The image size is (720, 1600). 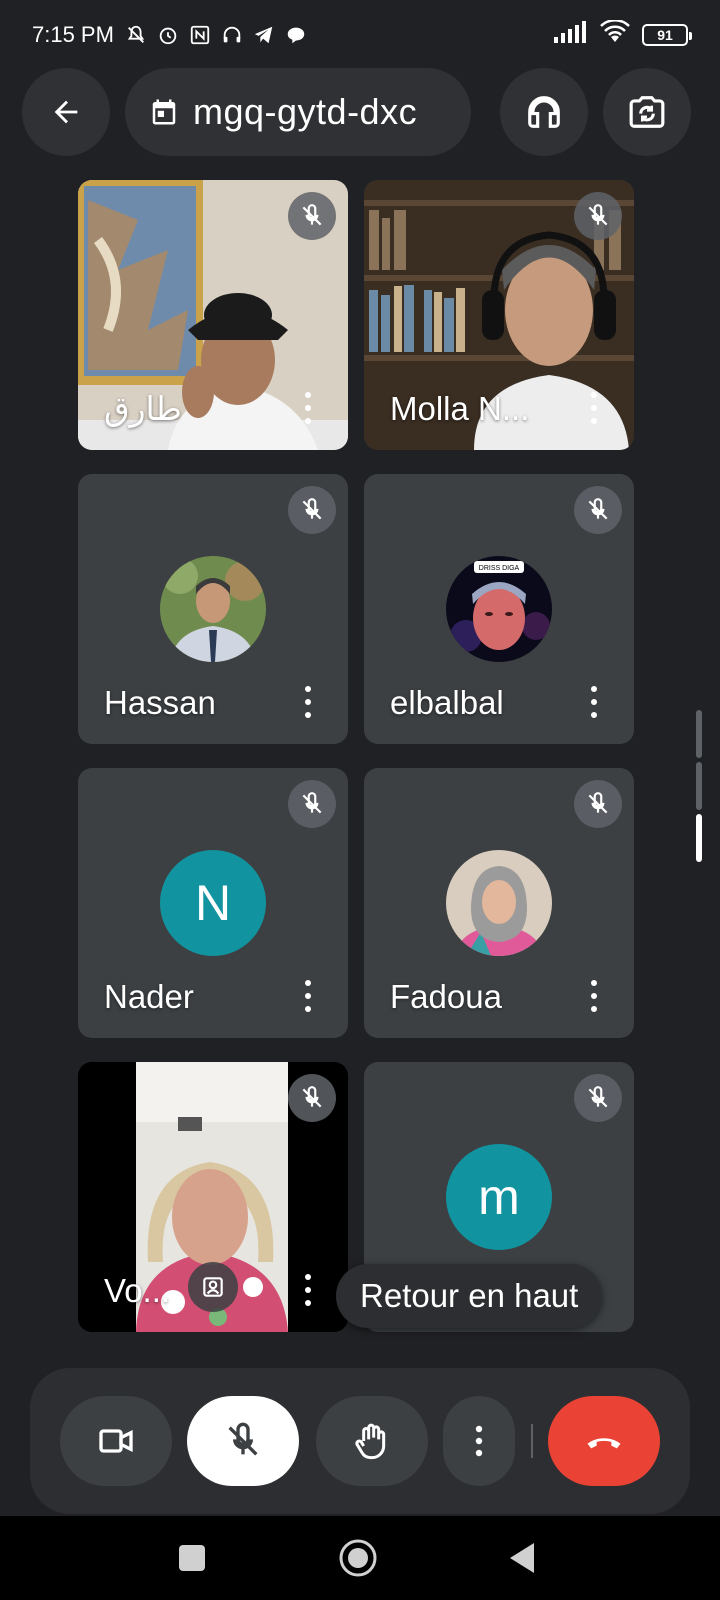 I want to click on mic-toggle-button, so click(x=243, y=1441).